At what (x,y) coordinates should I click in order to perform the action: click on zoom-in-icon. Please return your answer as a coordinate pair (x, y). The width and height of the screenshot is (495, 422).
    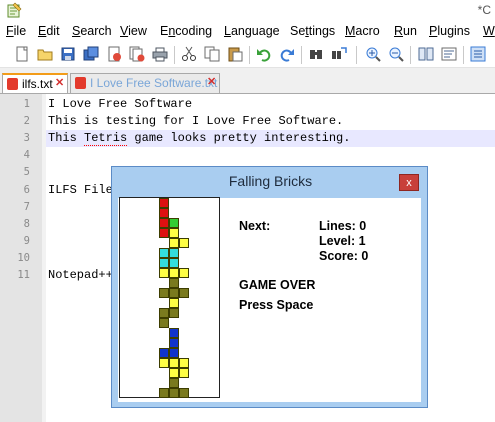
    Looking at the image, I should click on (373, 54).